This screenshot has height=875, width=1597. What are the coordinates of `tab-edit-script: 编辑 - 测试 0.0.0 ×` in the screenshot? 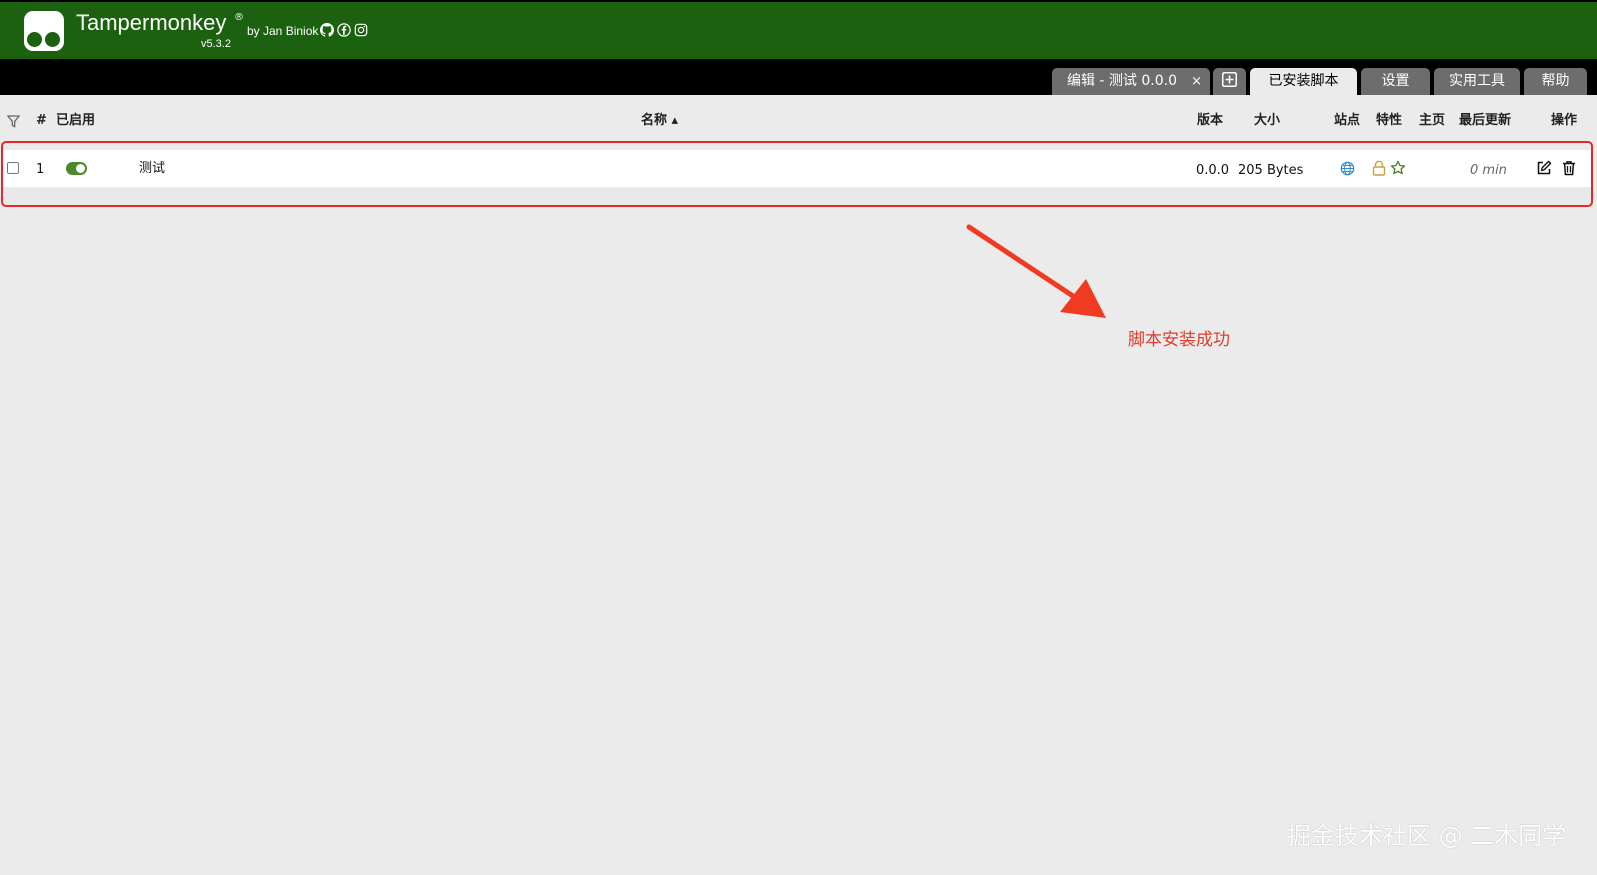 It's located at (1131, 81).